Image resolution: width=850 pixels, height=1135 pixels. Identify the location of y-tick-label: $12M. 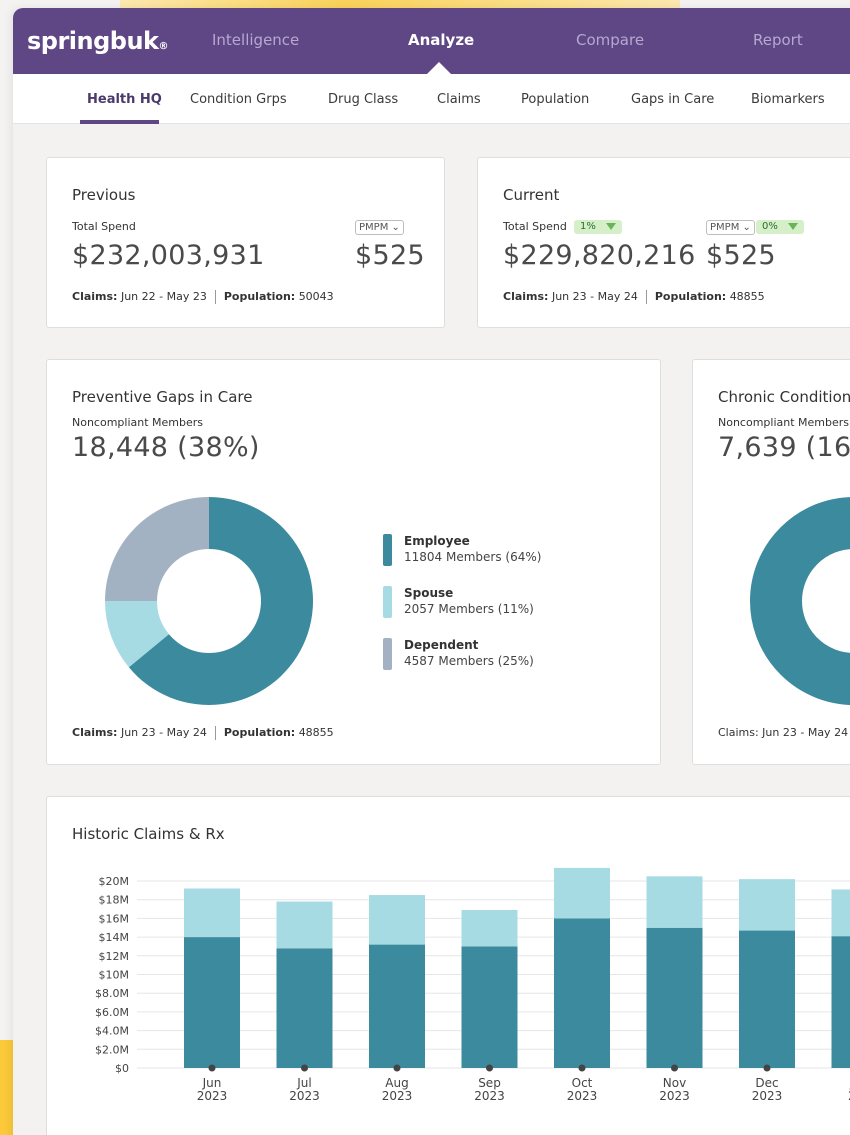
(114, 956).